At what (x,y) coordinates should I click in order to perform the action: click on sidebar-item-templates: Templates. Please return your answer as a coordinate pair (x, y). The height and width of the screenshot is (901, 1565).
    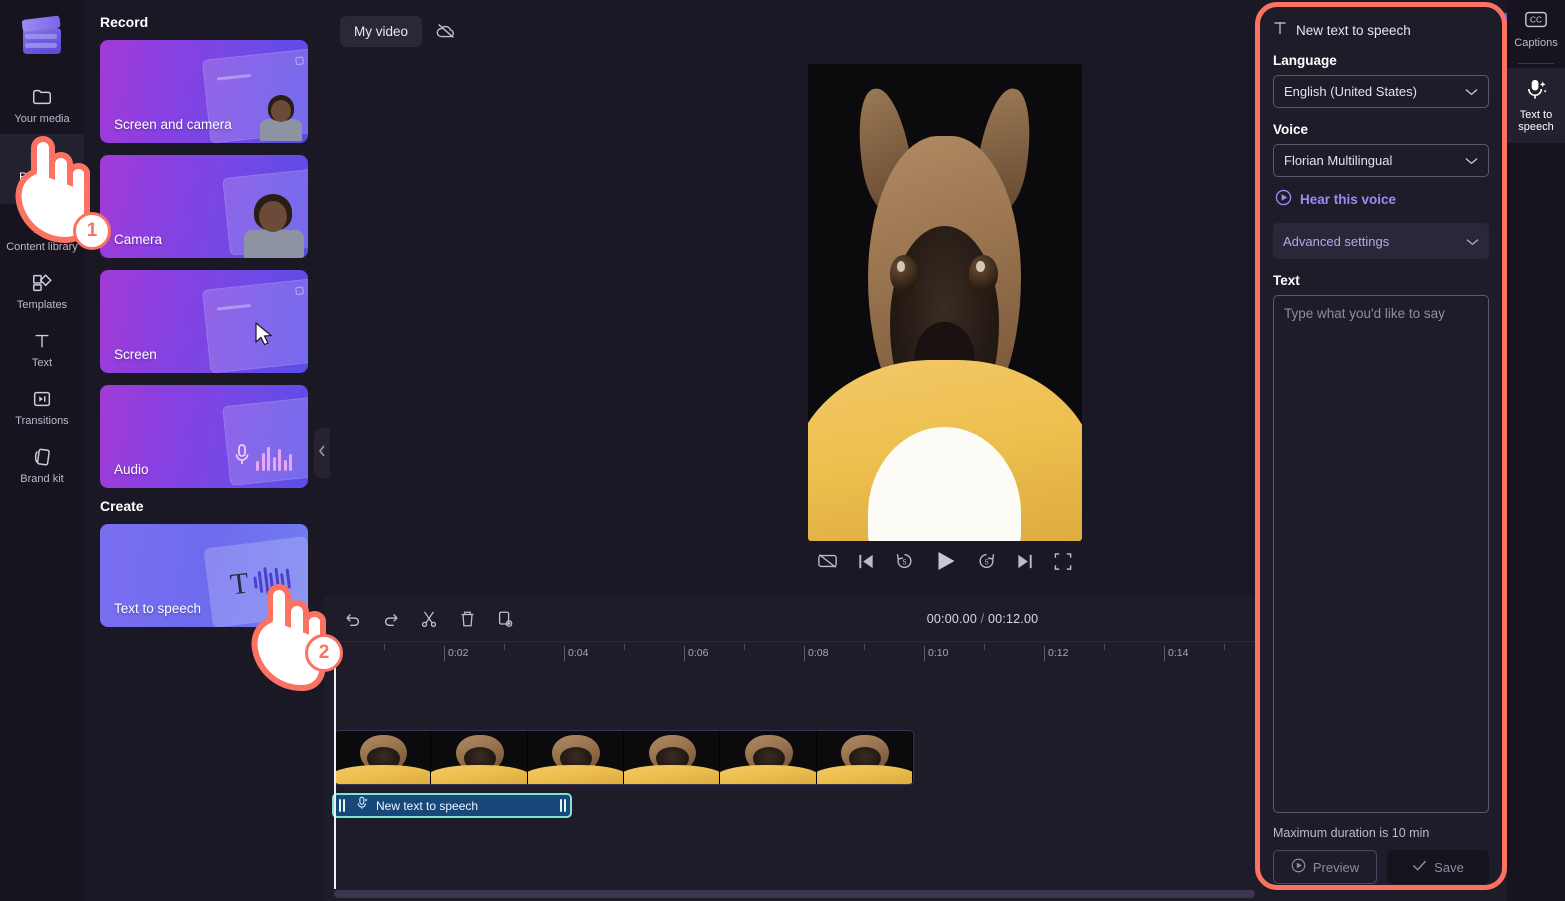
    Looking at the image, I should click on (42, 291).